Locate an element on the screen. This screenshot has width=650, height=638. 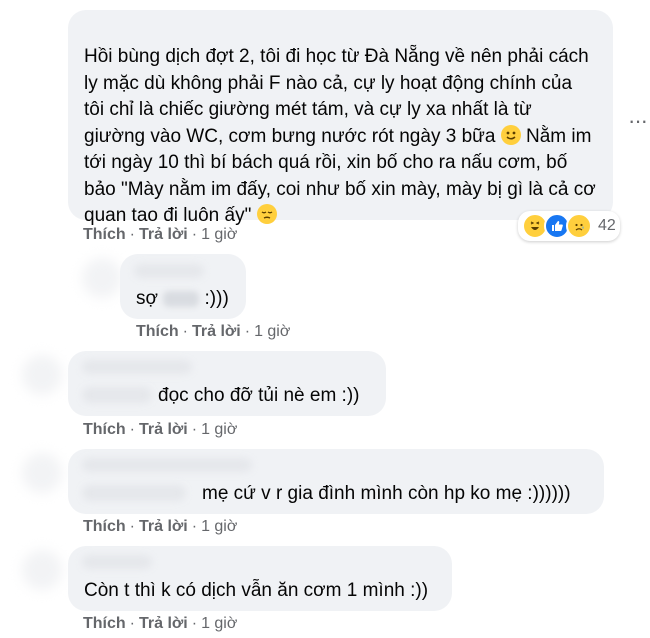
comment-meta-2: Thích · Trả lời · 1 giờ is located at coordinates (213, 331).